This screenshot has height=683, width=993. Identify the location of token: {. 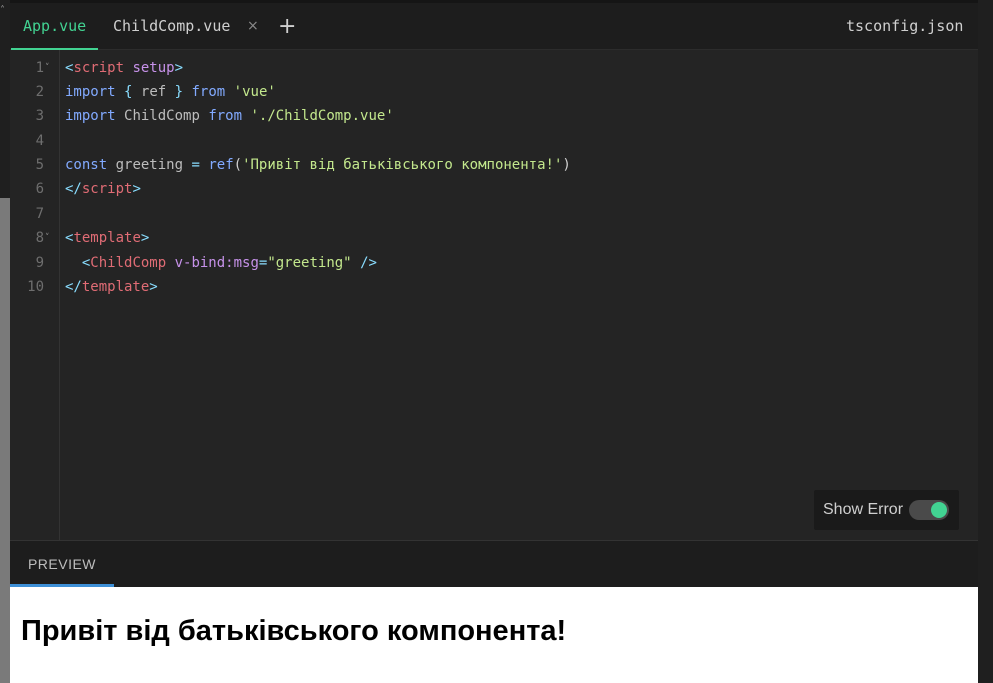
(128, 92).